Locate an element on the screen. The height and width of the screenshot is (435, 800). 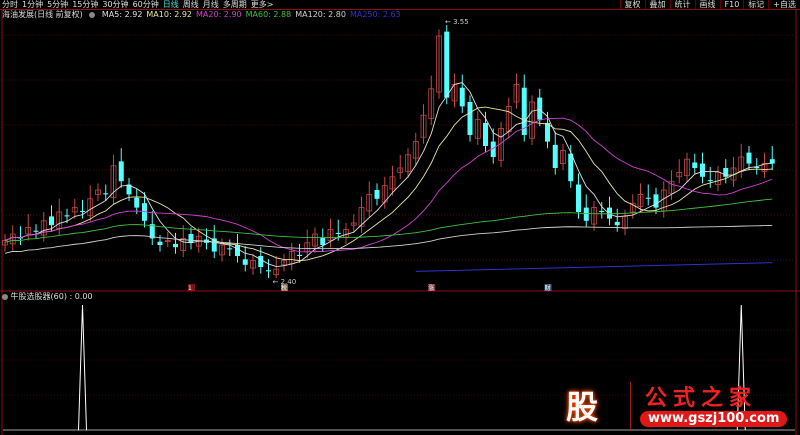
ma-label: MA120: 2.80 is located at coordinates (320, 14).